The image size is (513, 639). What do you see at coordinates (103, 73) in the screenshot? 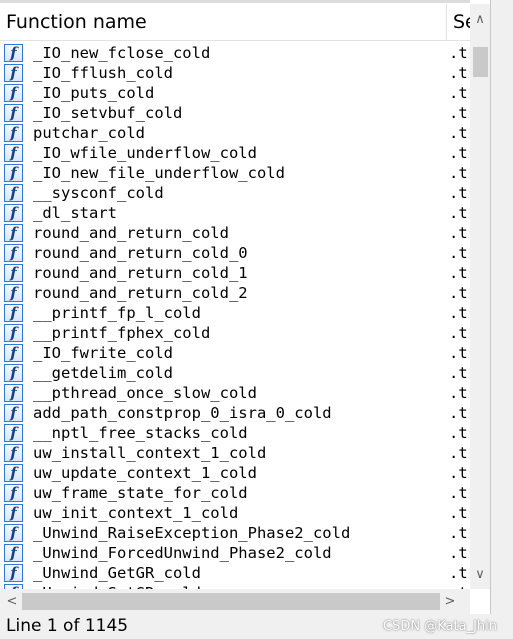
I see `function-name: _IO_fflush_cold` at bounding box center [103, 73].